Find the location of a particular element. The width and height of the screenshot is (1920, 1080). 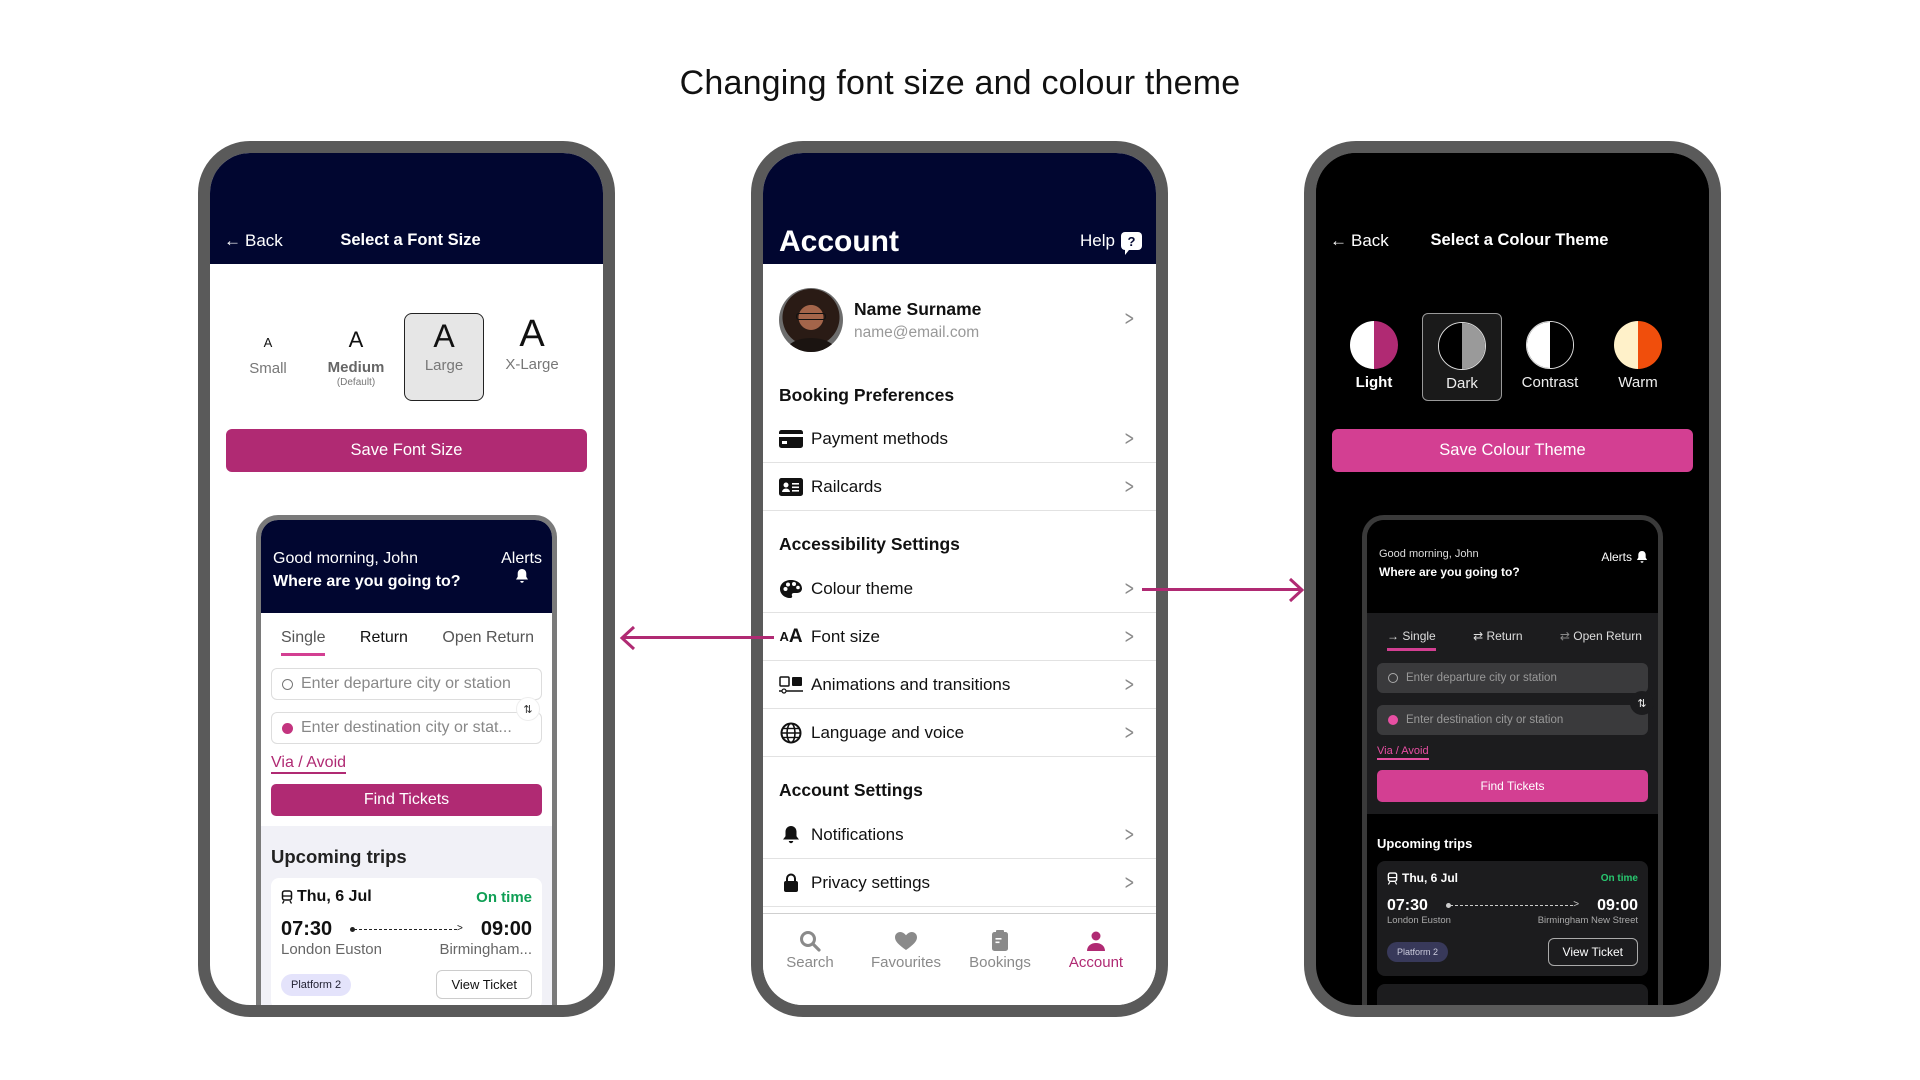

font-size-option-large: A Large is located at coordinates (444, 357).